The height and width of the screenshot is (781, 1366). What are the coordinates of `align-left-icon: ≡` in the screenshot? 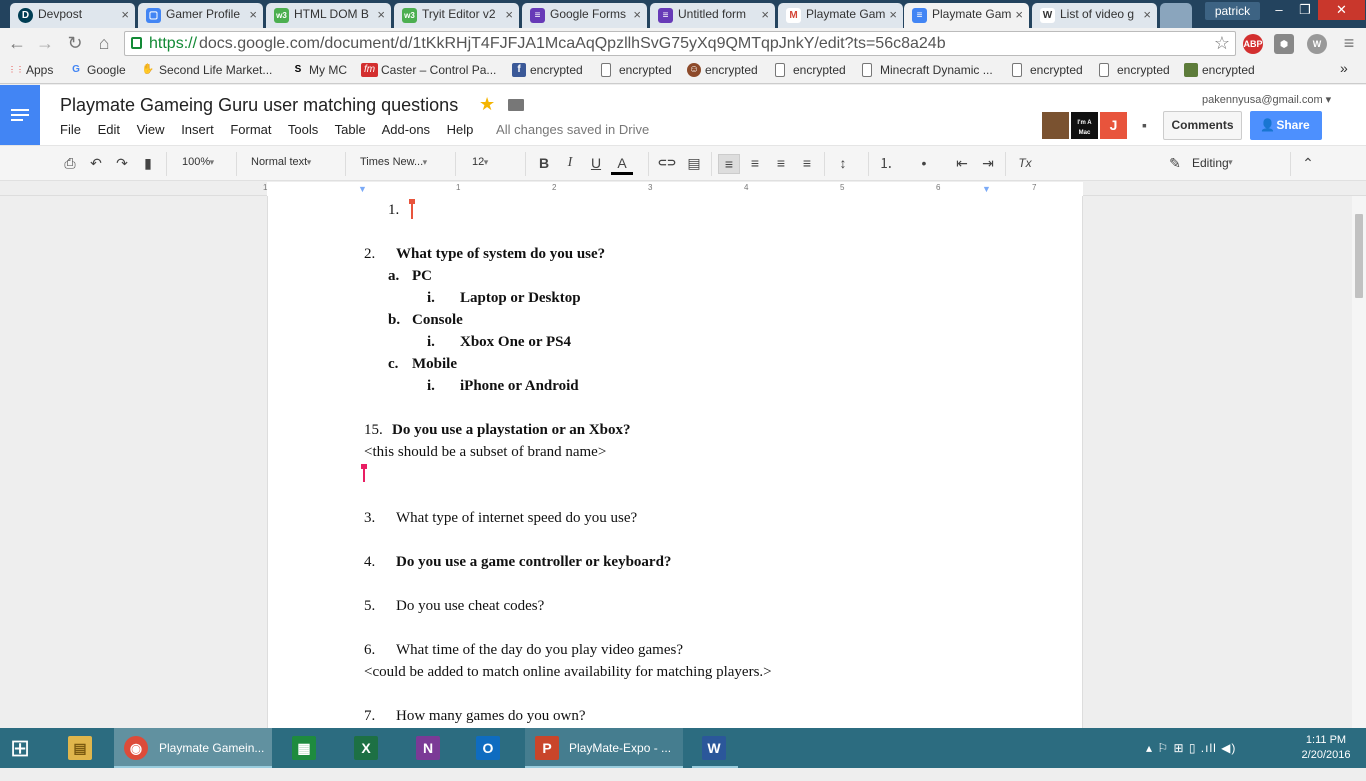 It's located at (729, 164).